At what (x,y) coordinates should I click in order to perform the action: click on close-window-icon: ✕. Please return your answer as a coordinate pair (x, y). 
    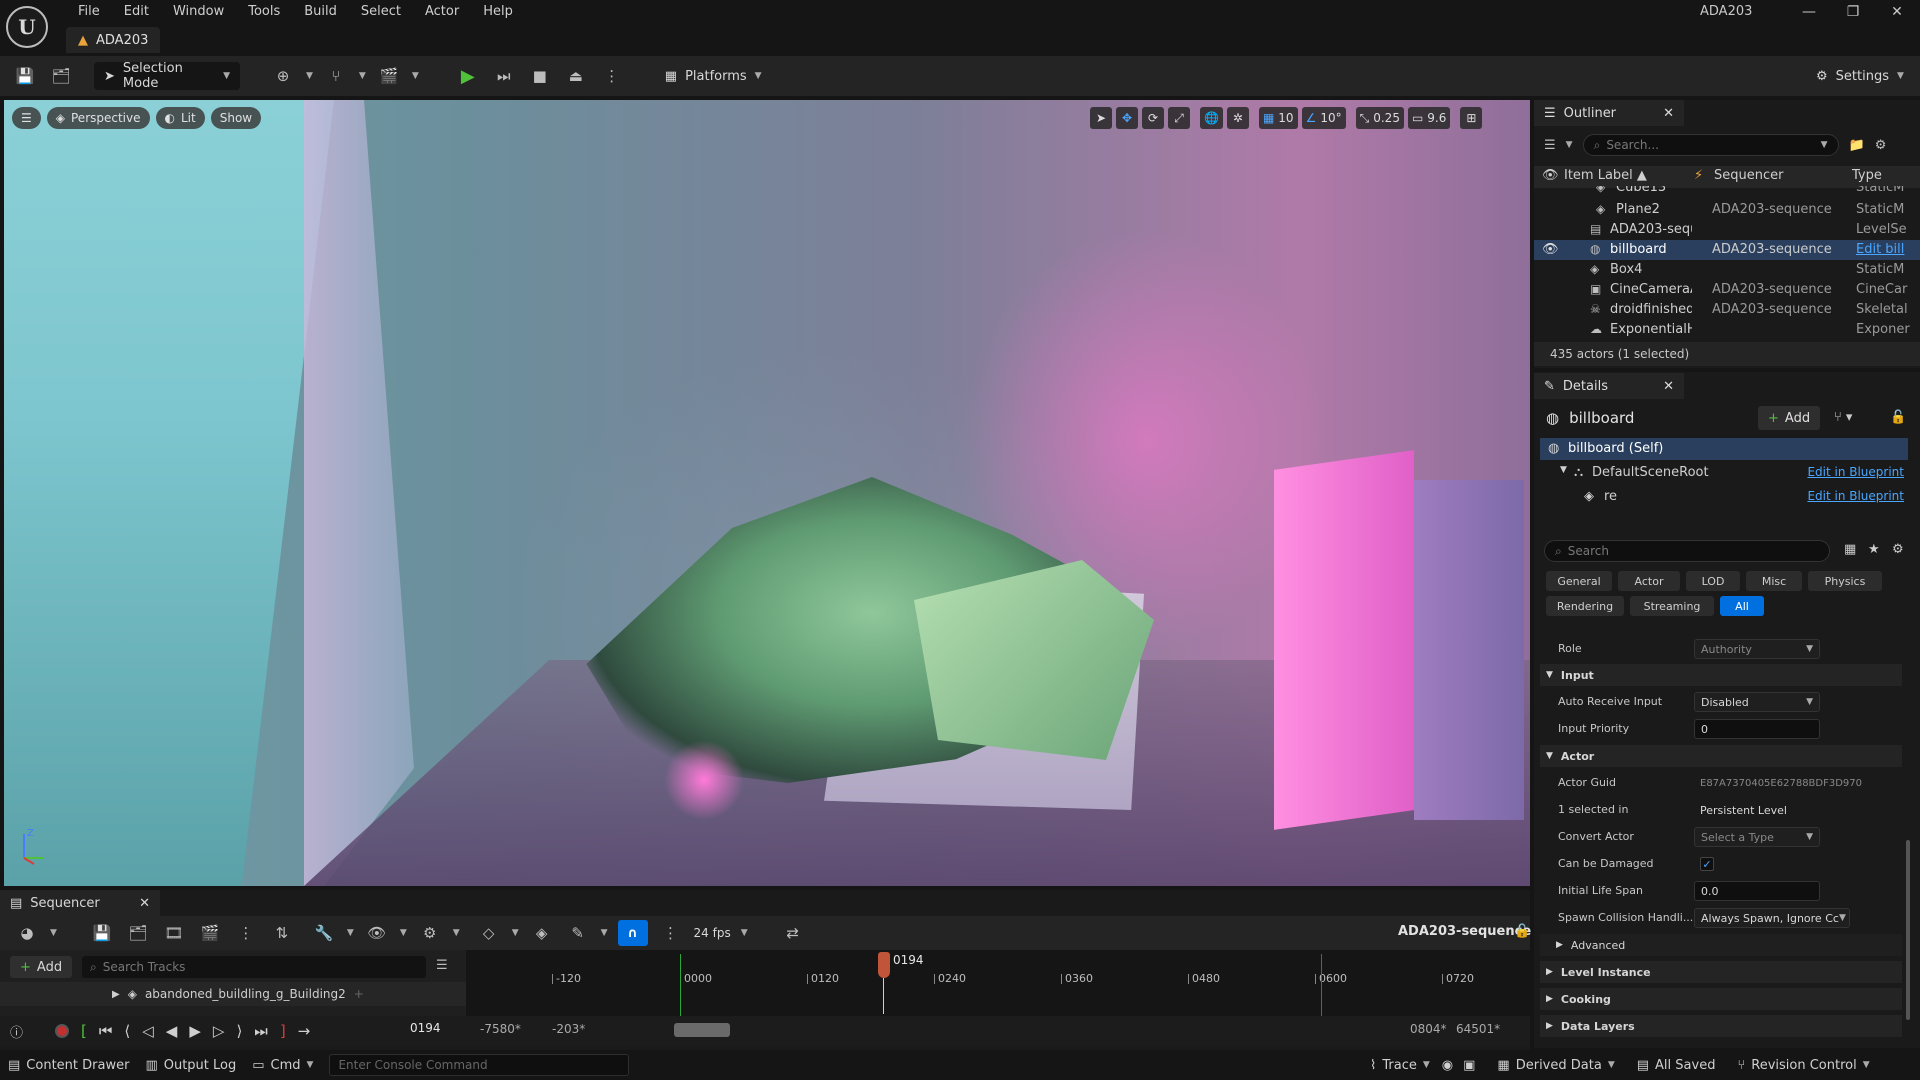
    Looking at the image, I should click on (1897, 12).